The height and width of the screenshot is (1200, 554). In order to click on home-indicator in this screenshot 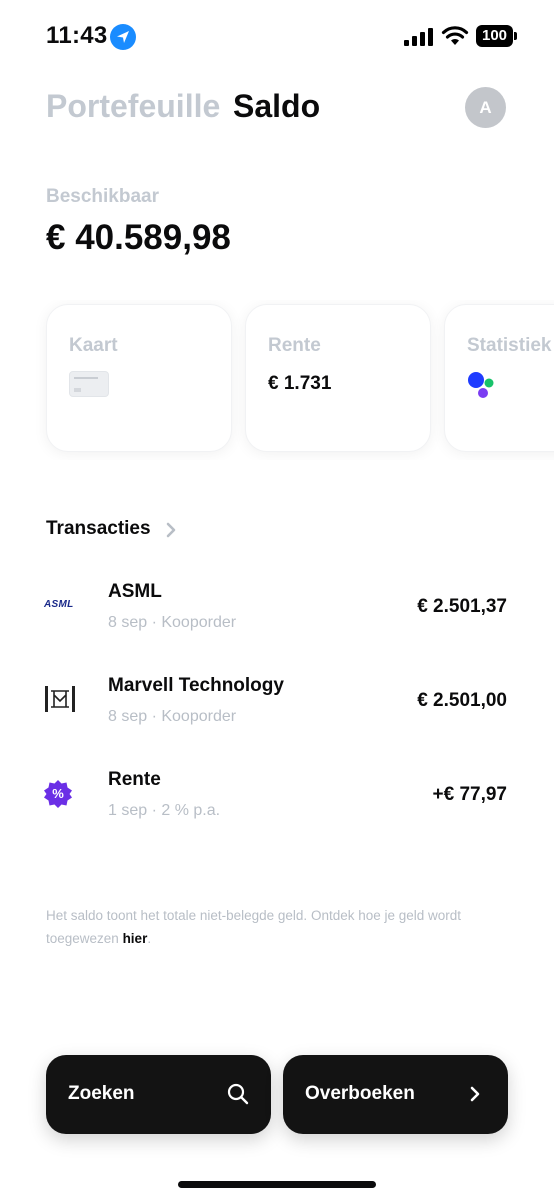, I will do `click(277, 1184)`.